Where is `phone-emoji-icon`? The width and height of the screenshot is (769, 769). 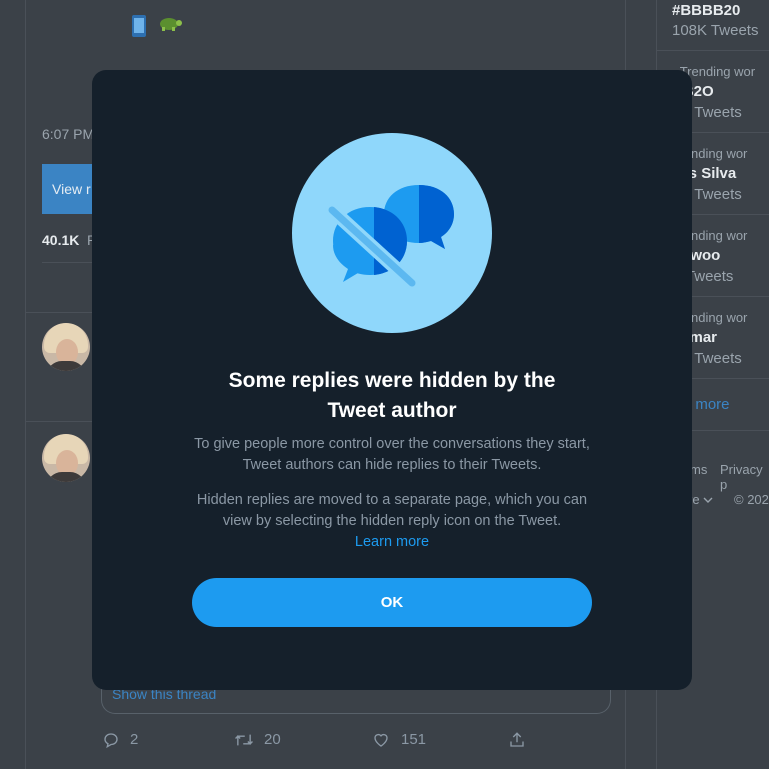
phone-emoji-icon is located at coordinates (139, 29).